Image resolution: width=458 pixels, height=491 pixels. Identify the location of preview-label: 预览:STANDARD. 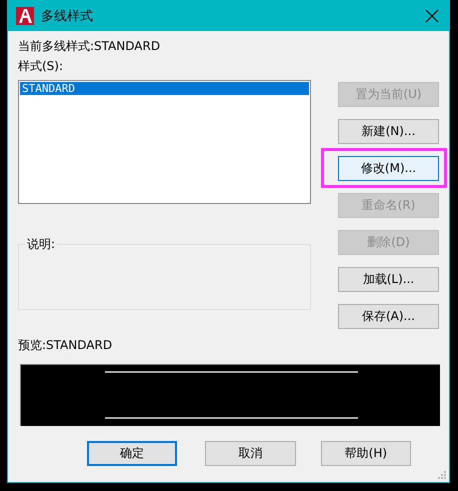
(66, 345).